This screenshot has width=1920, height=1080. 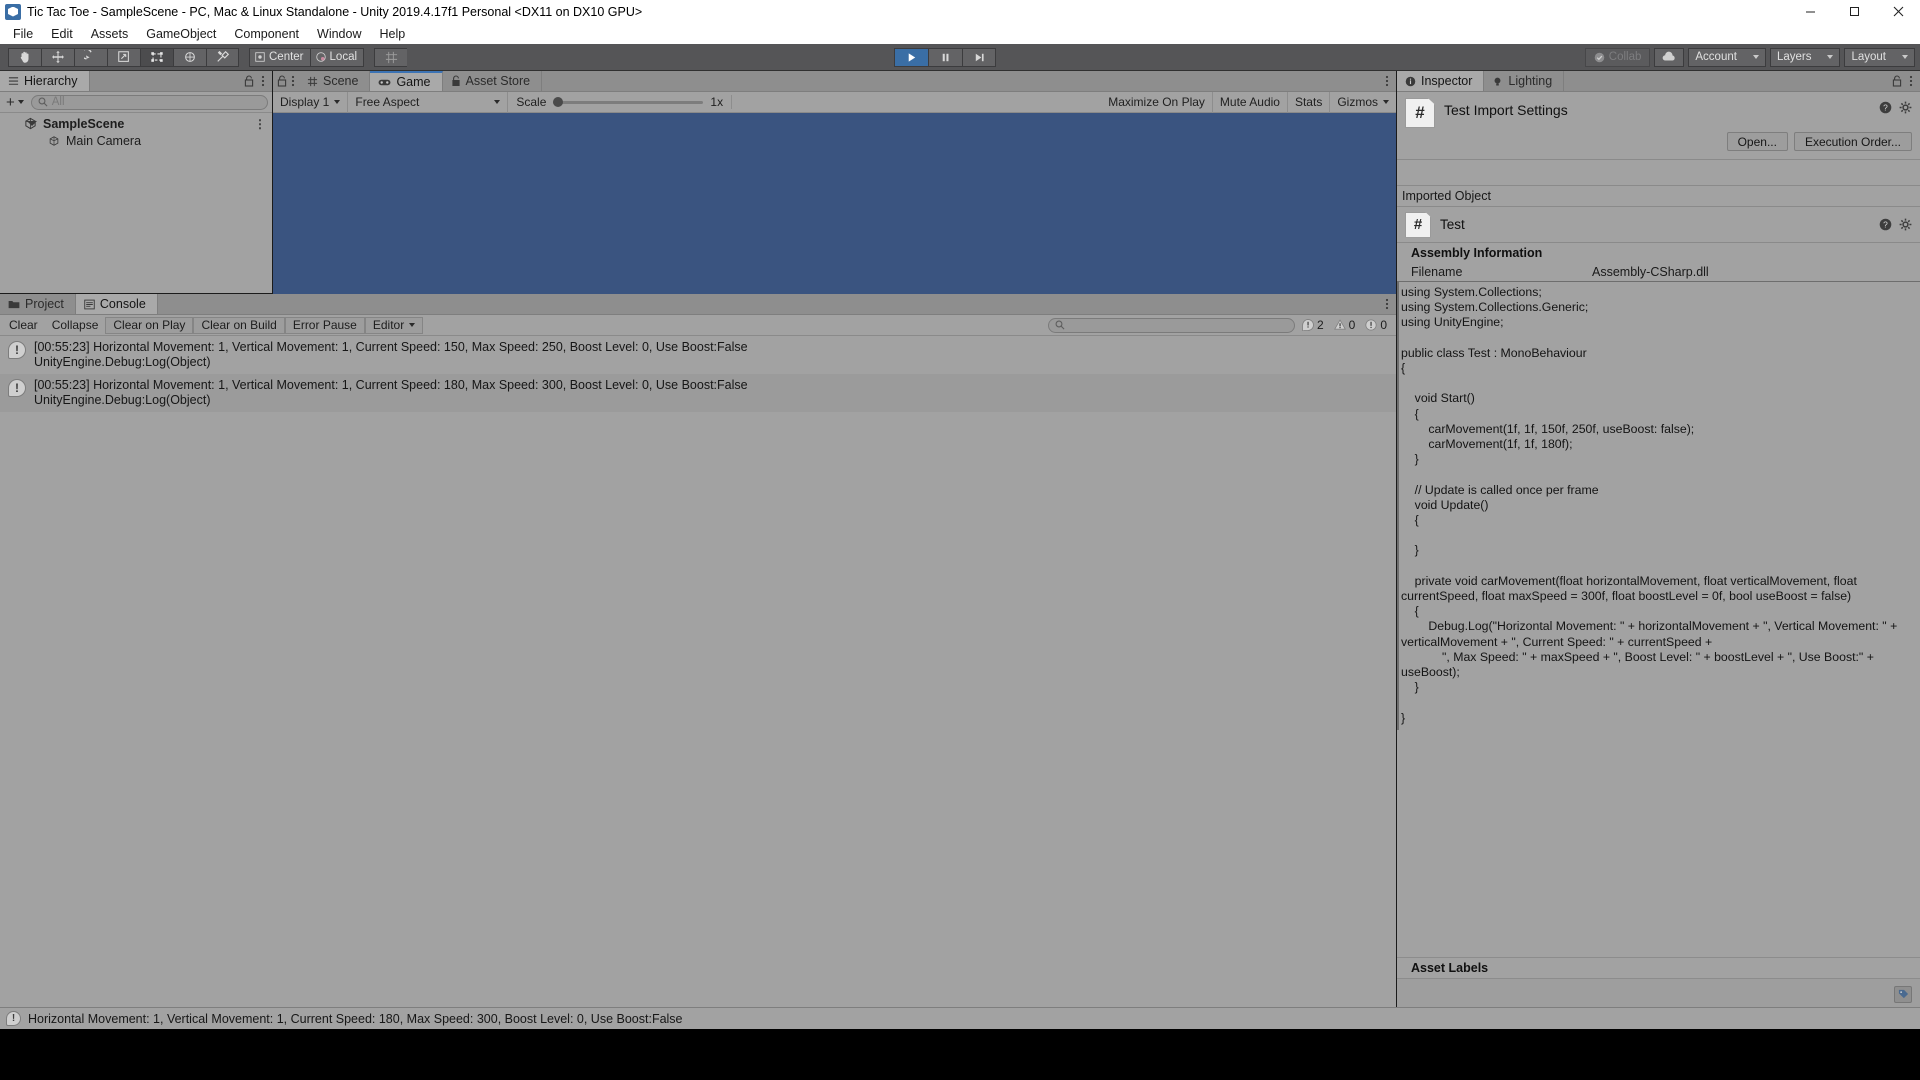 I want to click on error-count: 0, so click(x=1376, y=325).